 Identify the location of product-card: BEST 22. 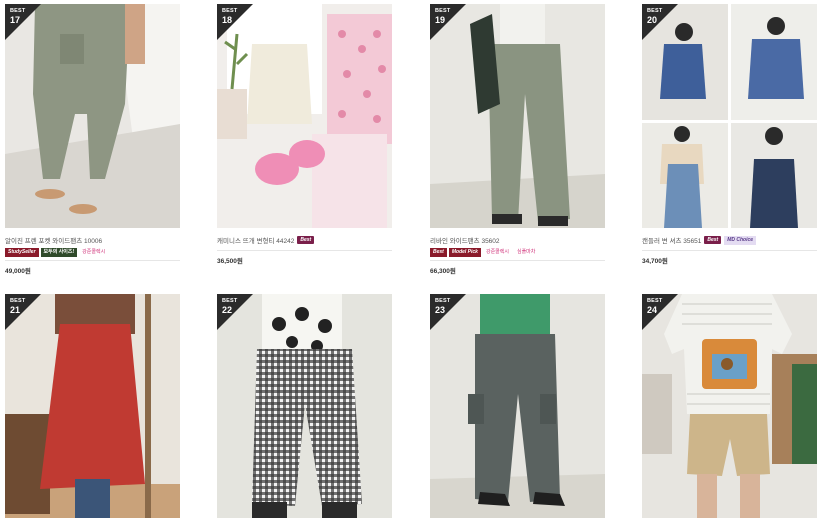
(304, 406).